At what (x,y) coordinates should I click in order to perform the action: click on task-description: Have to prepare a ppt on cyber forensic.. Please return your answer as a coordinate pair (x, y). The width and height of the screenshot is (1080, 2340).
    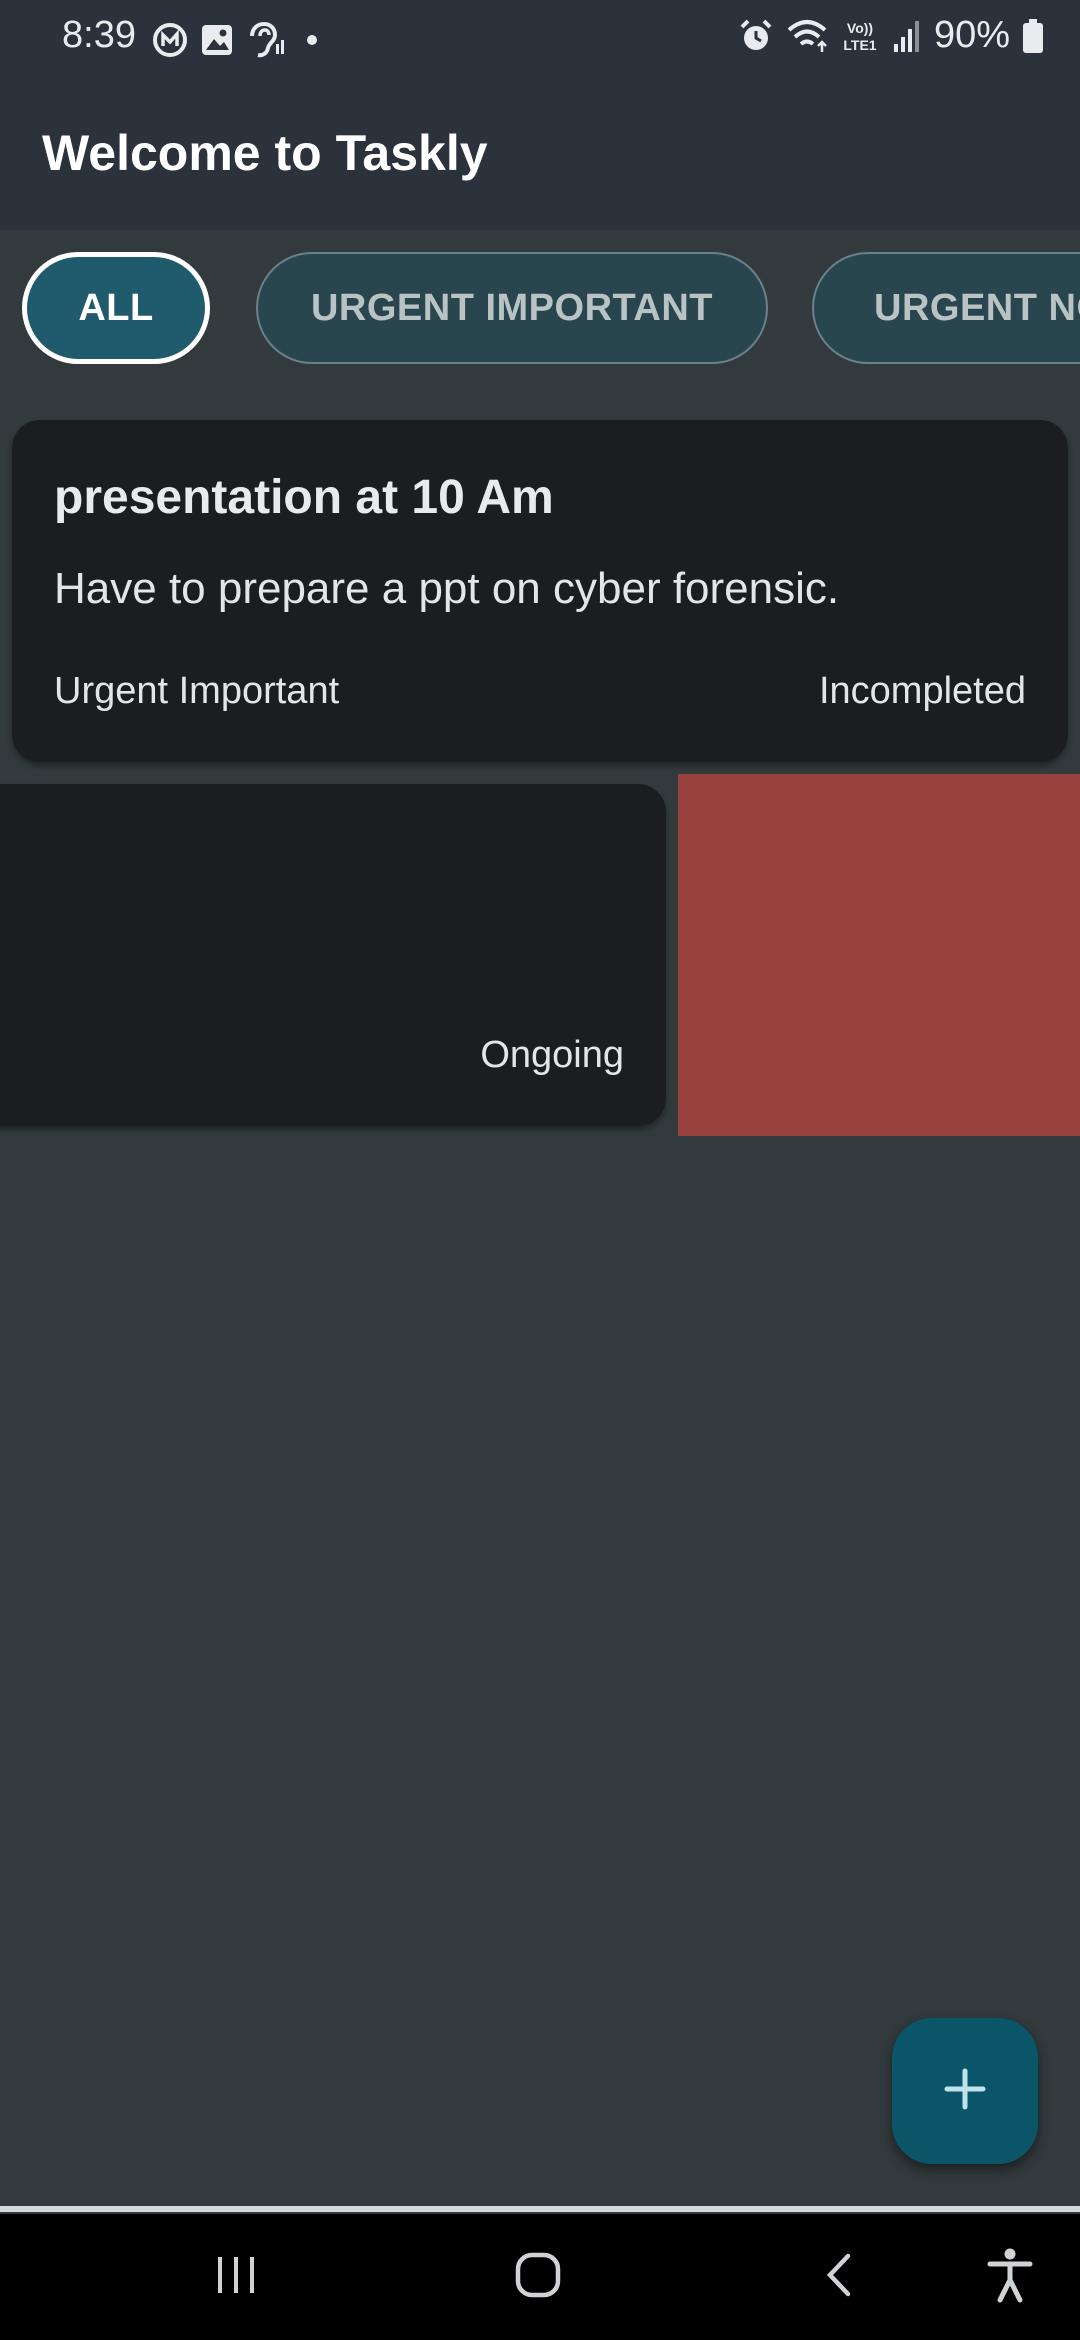
    Looking at the image, I should click on (447, 588).